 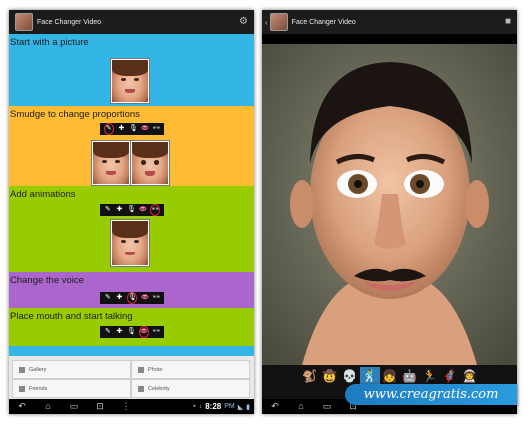 What do you see at coordinates (266, 22) in the screenshot?
I see `up-caret-icon: ‹` at bounding box center [266, 22].